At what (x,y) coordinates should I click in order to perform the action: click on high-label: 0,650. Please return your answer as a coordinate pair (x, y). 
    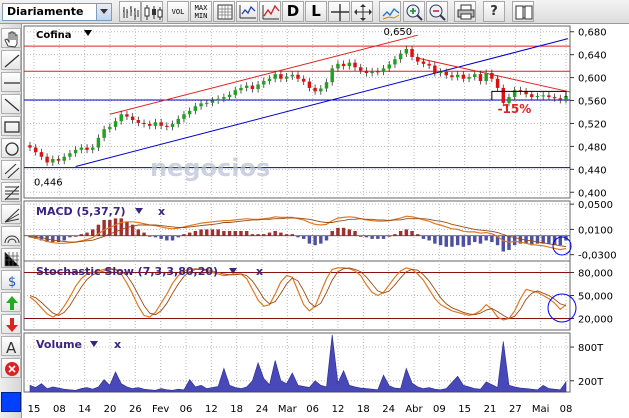
    Looking at the image, I should click on (398, 32).